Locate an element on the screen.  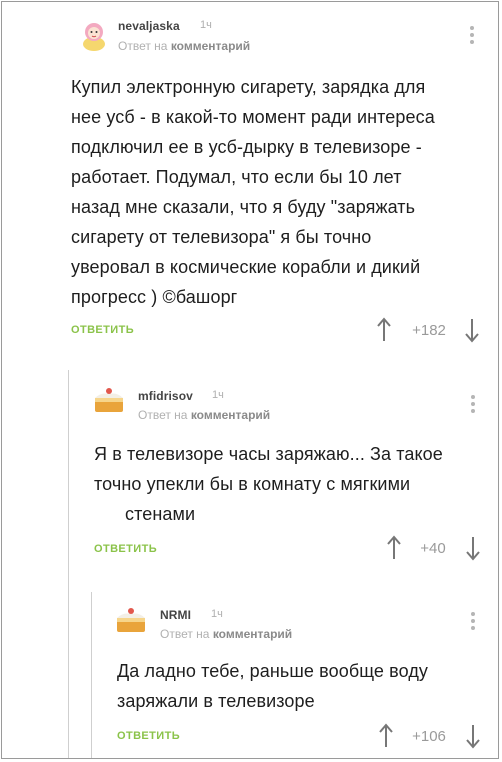
comment-text-line: Я в телевизоре часы заряжаю... За такое is located at coordinates (268, 454).